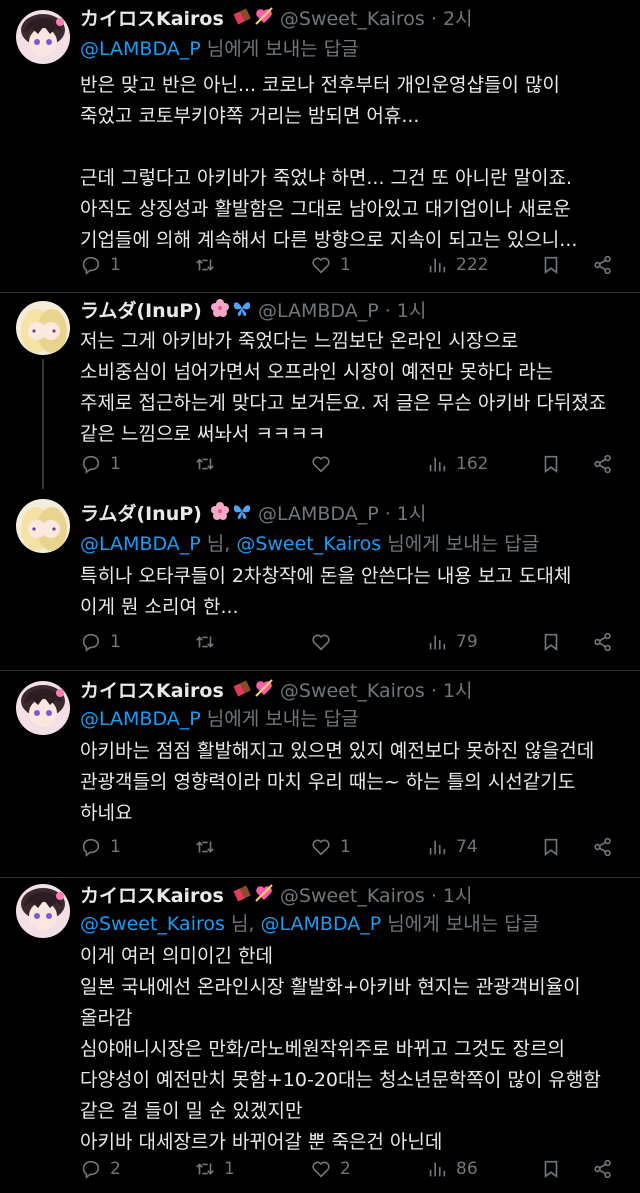 This screenshot has width=640, height=1193. I want to click on action-bar: 1 1 74, so click(353, 847).